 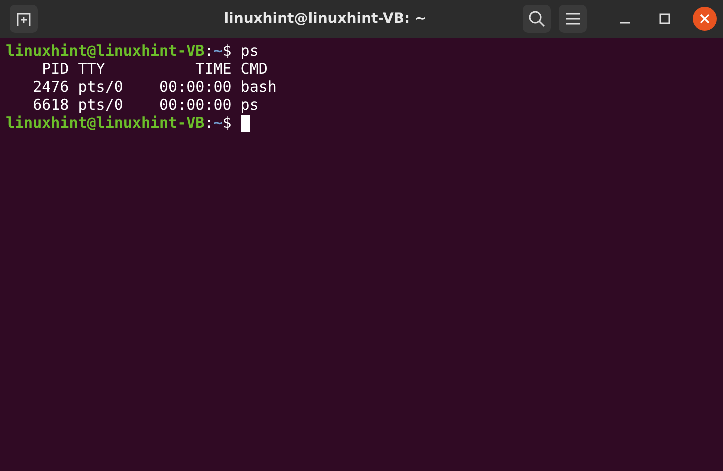 I want to click on output-line: PID TTY TIME CMD, so click(x=154, y=69).